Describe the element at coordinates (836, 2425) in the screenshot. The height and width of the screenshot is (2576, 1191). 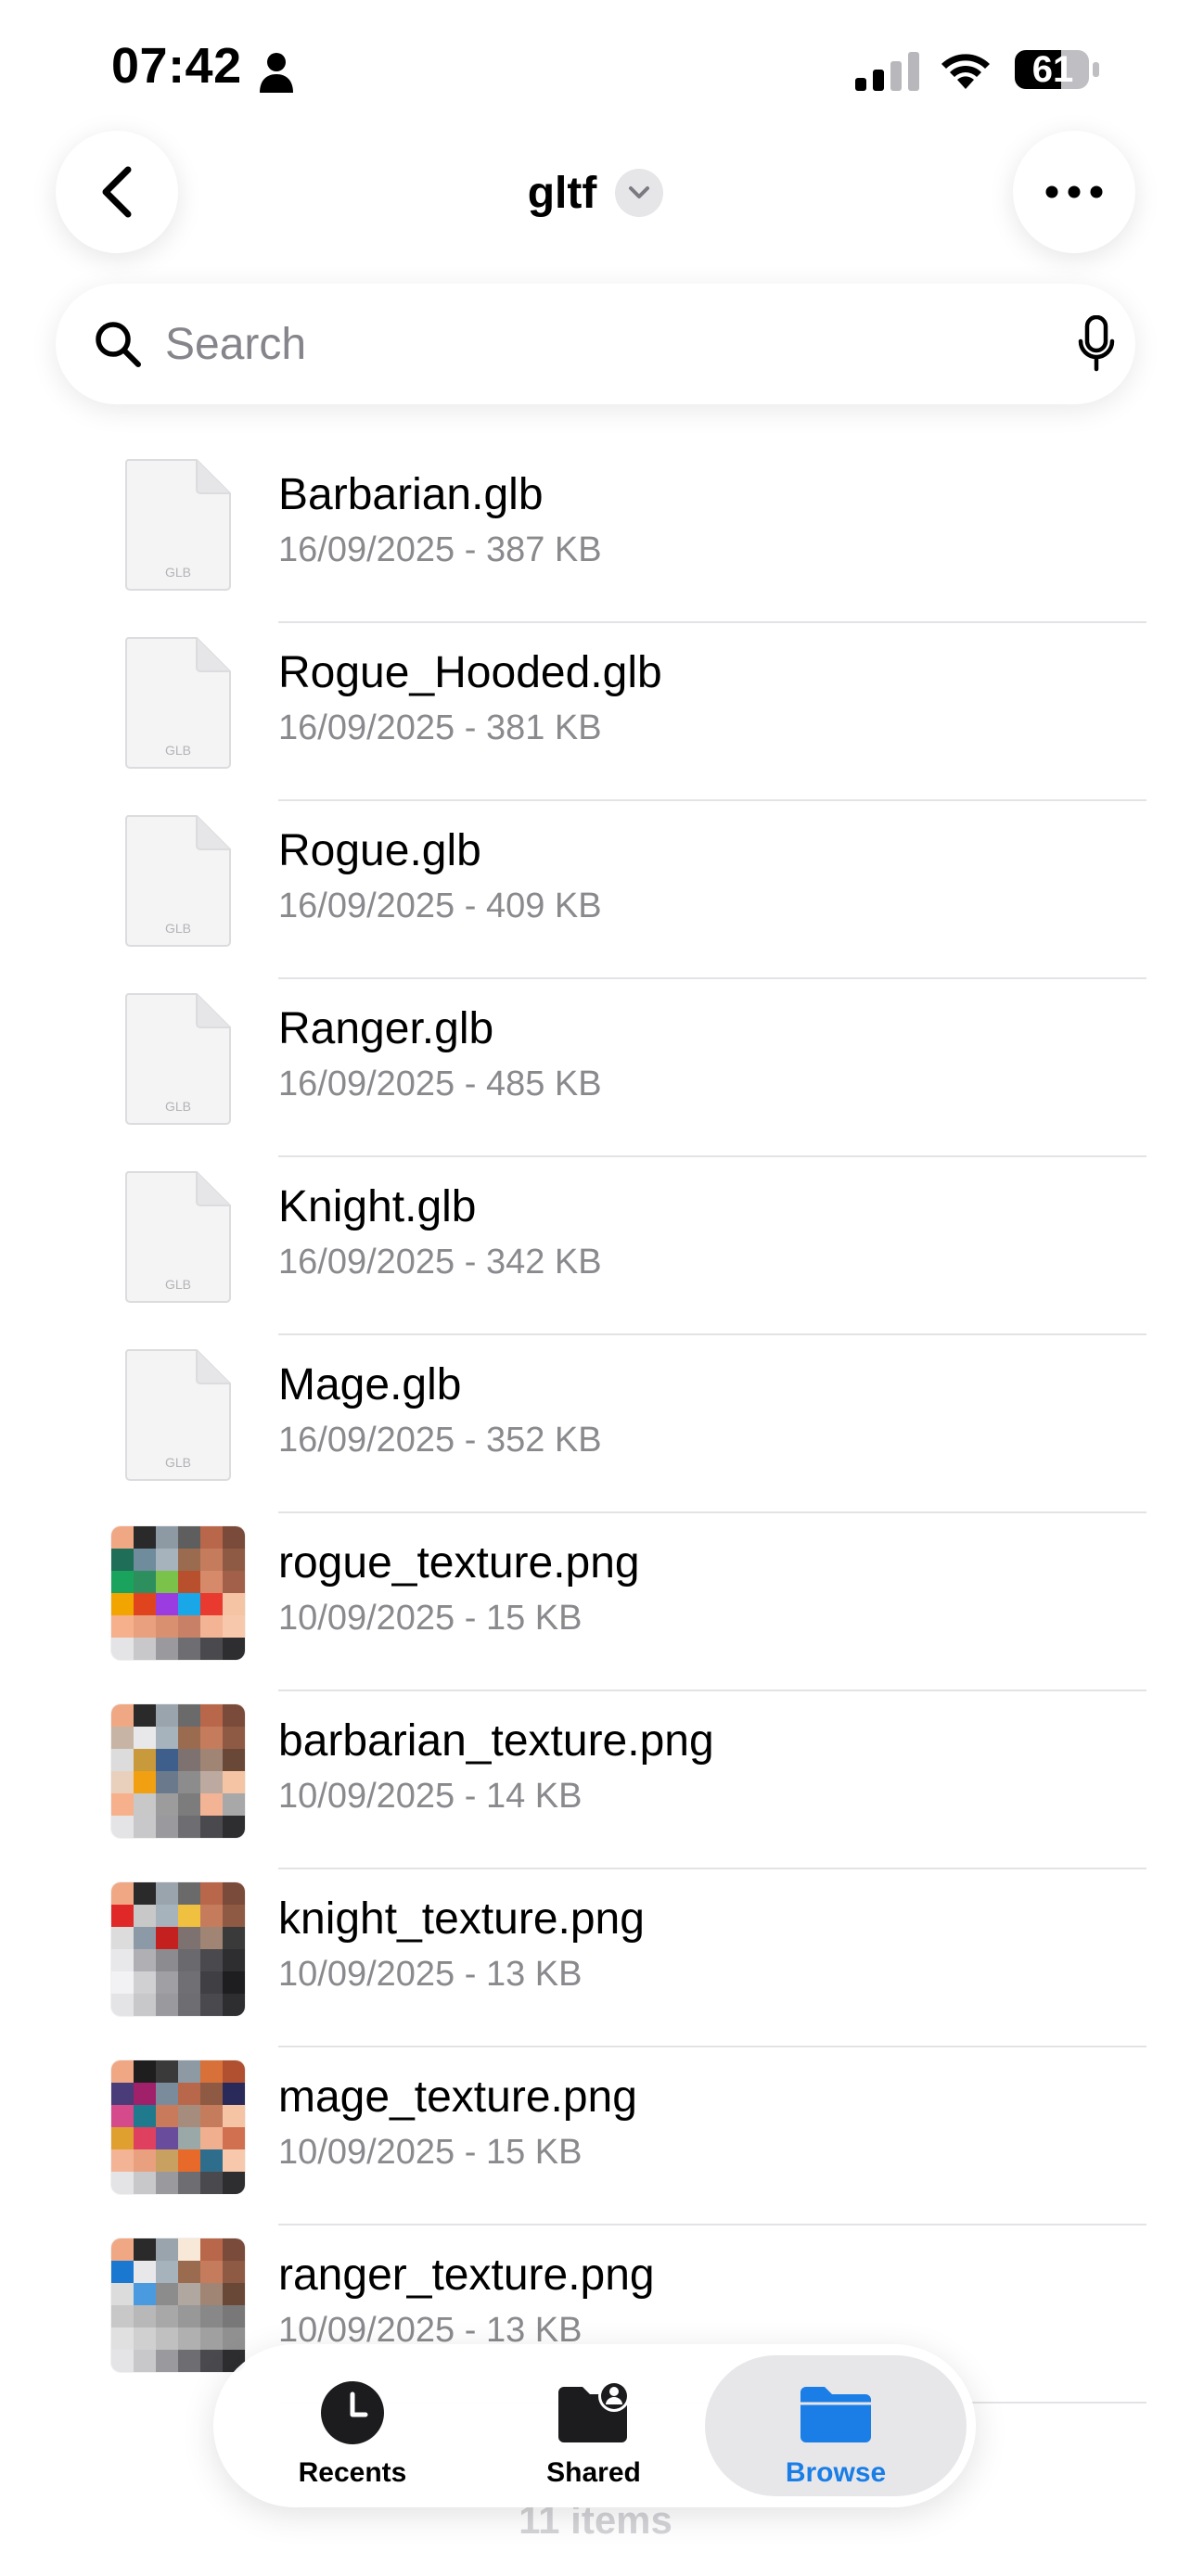
I see `tab-browse: Browse` at that location.